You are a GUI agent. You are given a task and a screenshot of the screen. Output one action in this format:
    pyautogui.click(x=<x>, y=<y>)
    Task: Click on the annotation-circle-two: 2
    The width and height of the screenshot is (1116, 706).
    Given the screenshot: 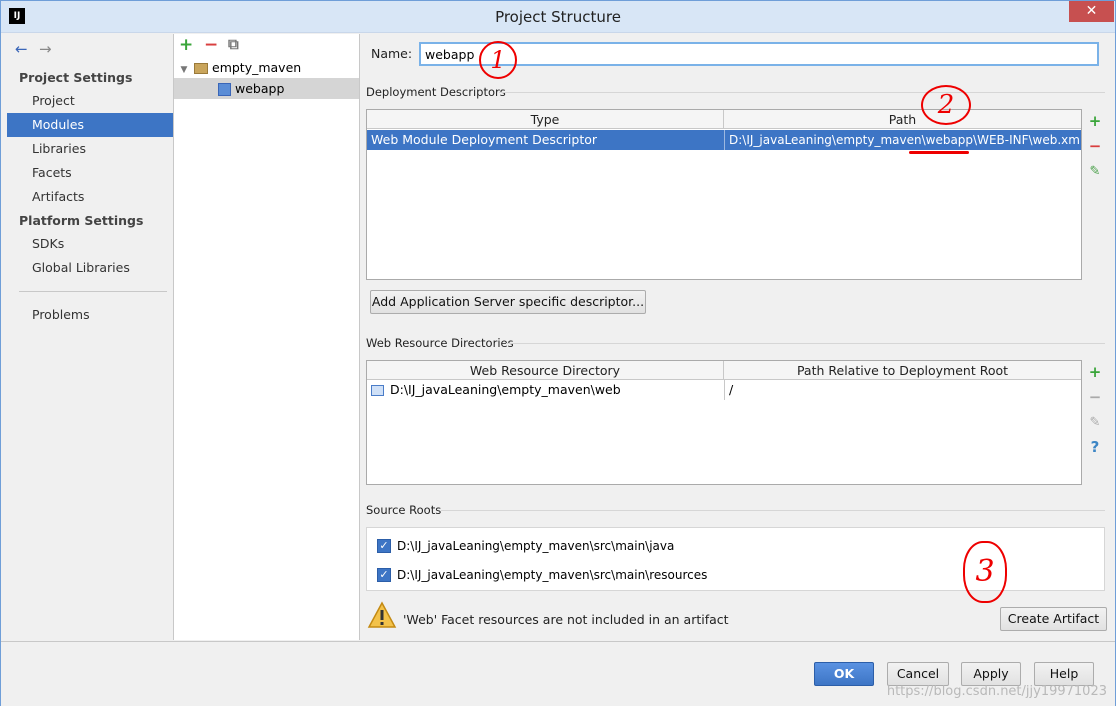 What is the action you would take?
    pyautogui.click(x=946, y=105)
    